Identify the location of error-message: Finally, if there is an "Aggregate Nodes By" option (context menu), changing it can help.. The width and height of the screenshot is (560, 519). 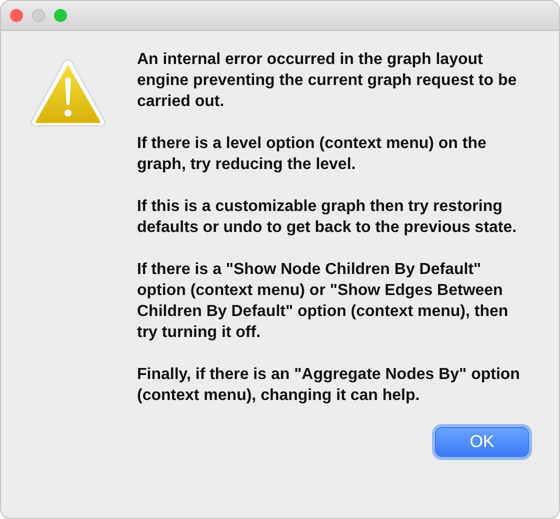
(329, 385).